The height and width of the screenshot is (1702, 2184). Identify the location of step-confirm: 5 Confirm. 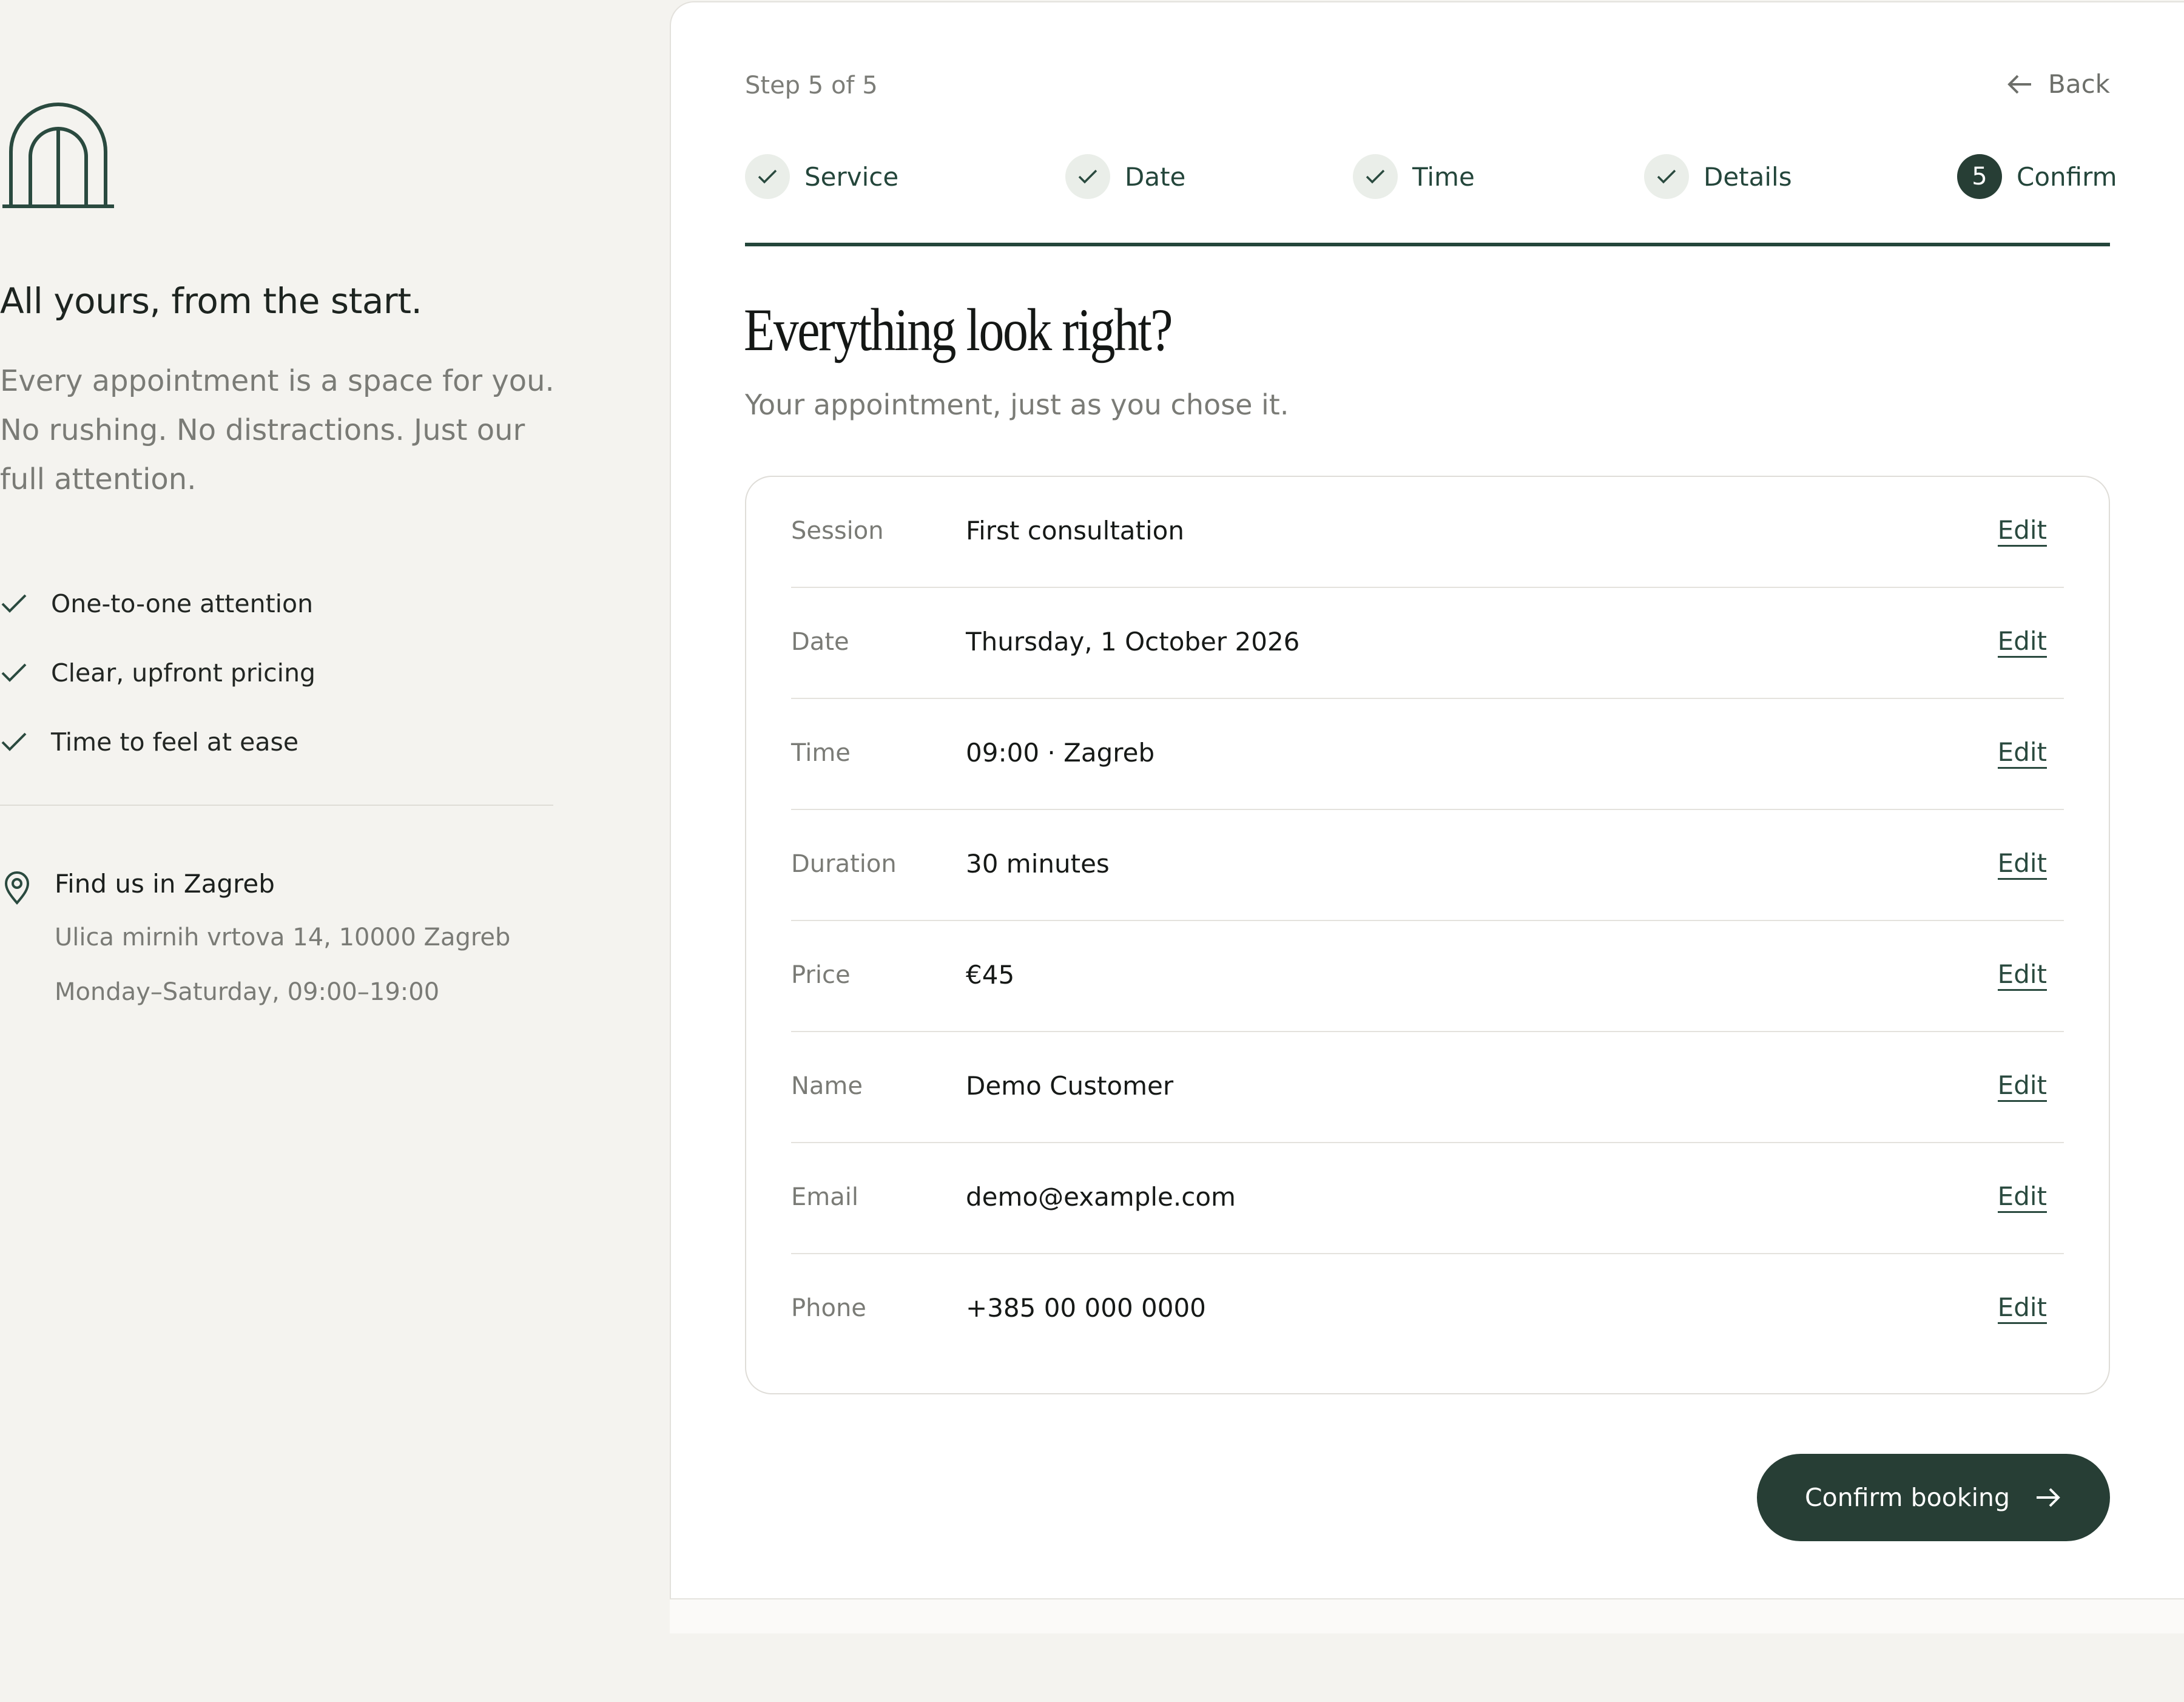
(2037, 177).